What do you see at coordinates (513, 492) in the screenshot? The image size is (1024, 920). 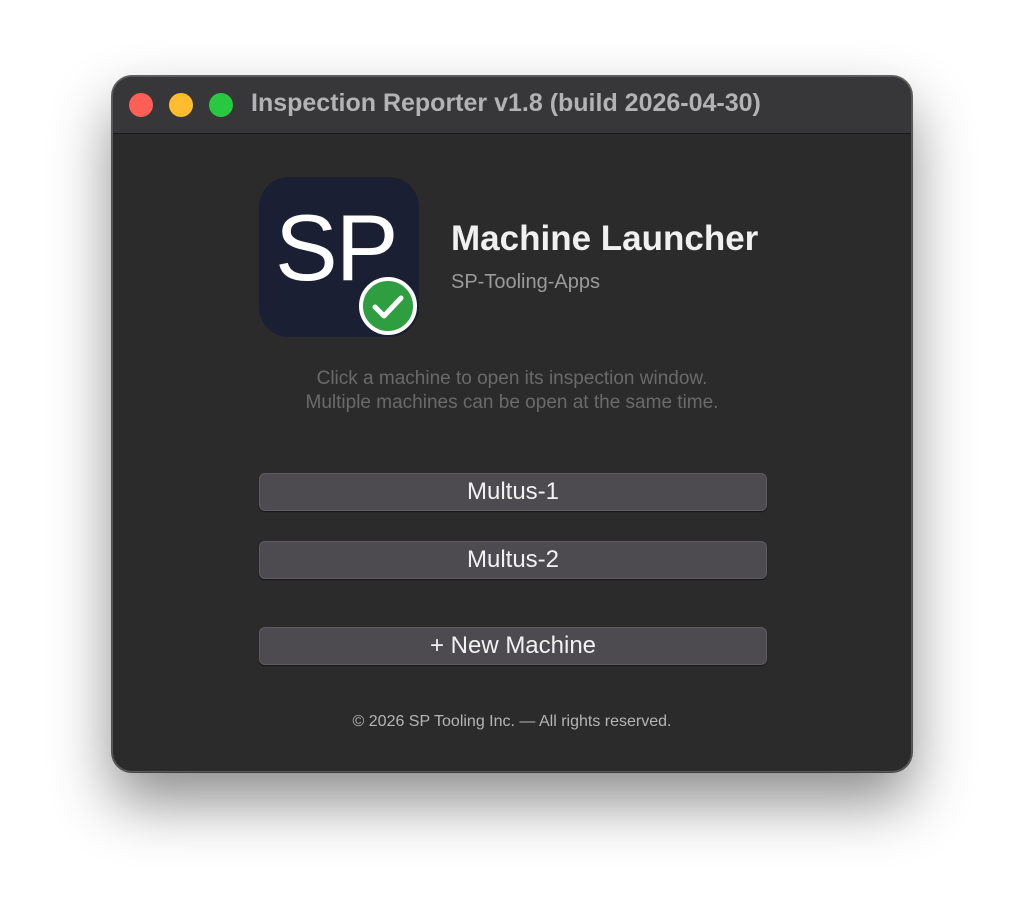 I see `machine-button-multus-1: Multus-1` at bounding box center [513, 492].